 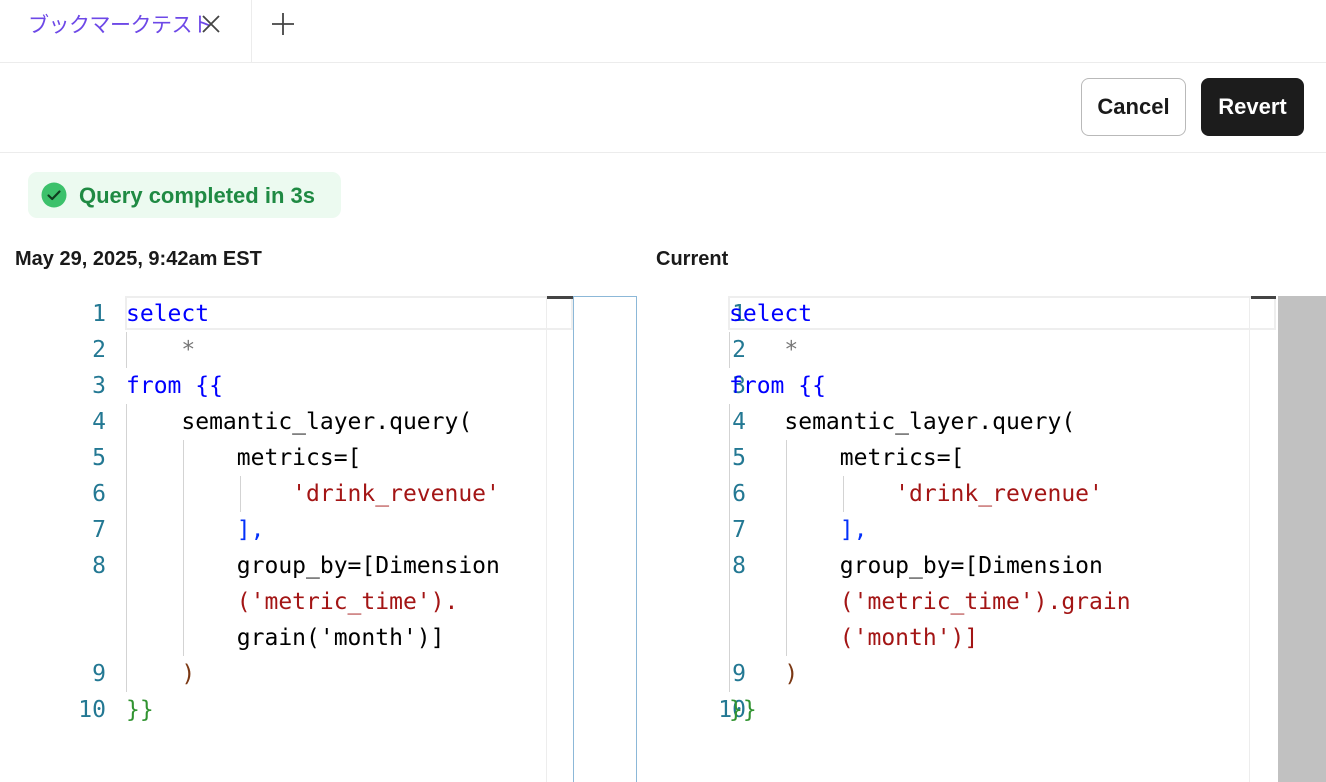 What do you see at coordinates (138, 259) in the screenshot?
I see `left-pane-label: May 29, 2025, 9:42am EST` at bounding box center [138, 259].